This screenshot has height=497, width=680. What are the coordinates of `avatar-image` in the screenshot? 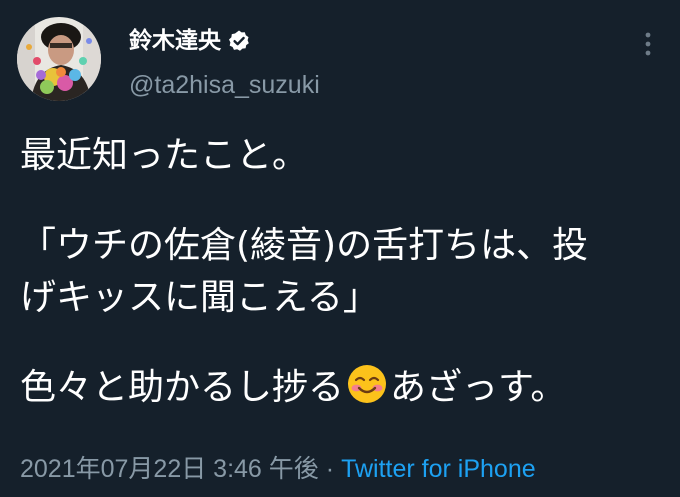 It's located at (59, 59).